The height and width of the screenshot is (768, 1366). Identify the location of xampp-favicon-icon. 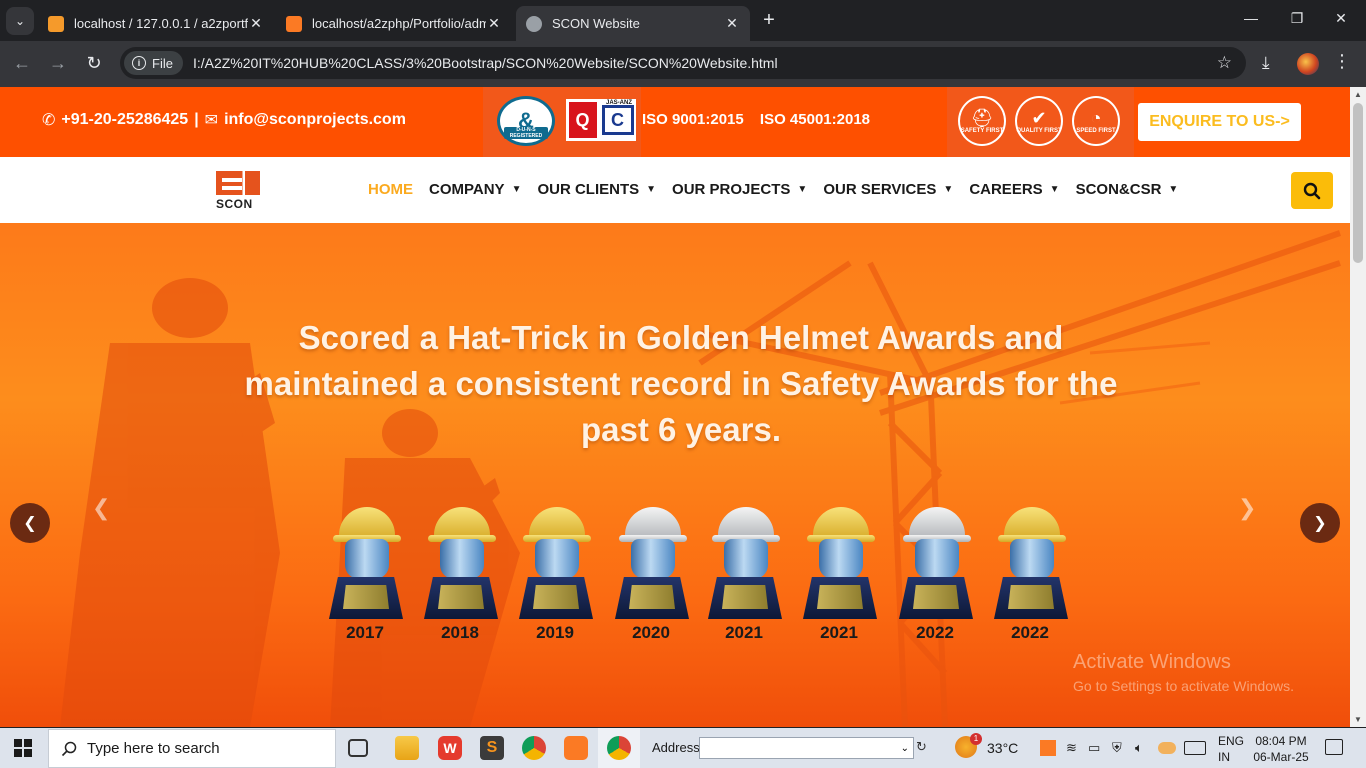
(294, 23).